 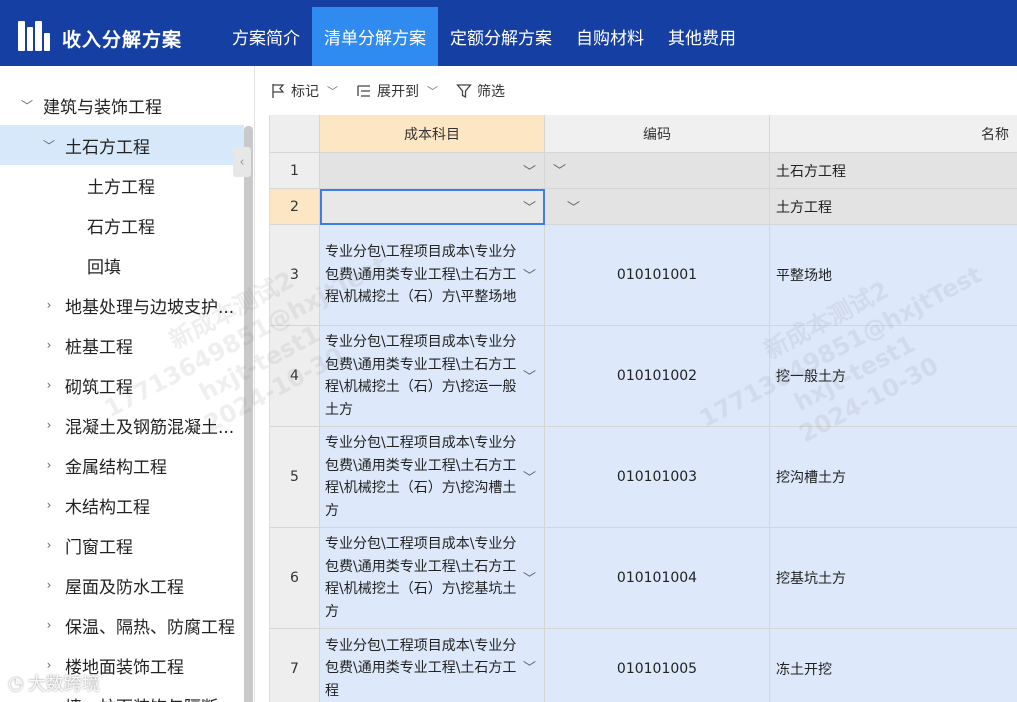 I want to click on tree-item: 土方工程, so click(x=122, y=185).